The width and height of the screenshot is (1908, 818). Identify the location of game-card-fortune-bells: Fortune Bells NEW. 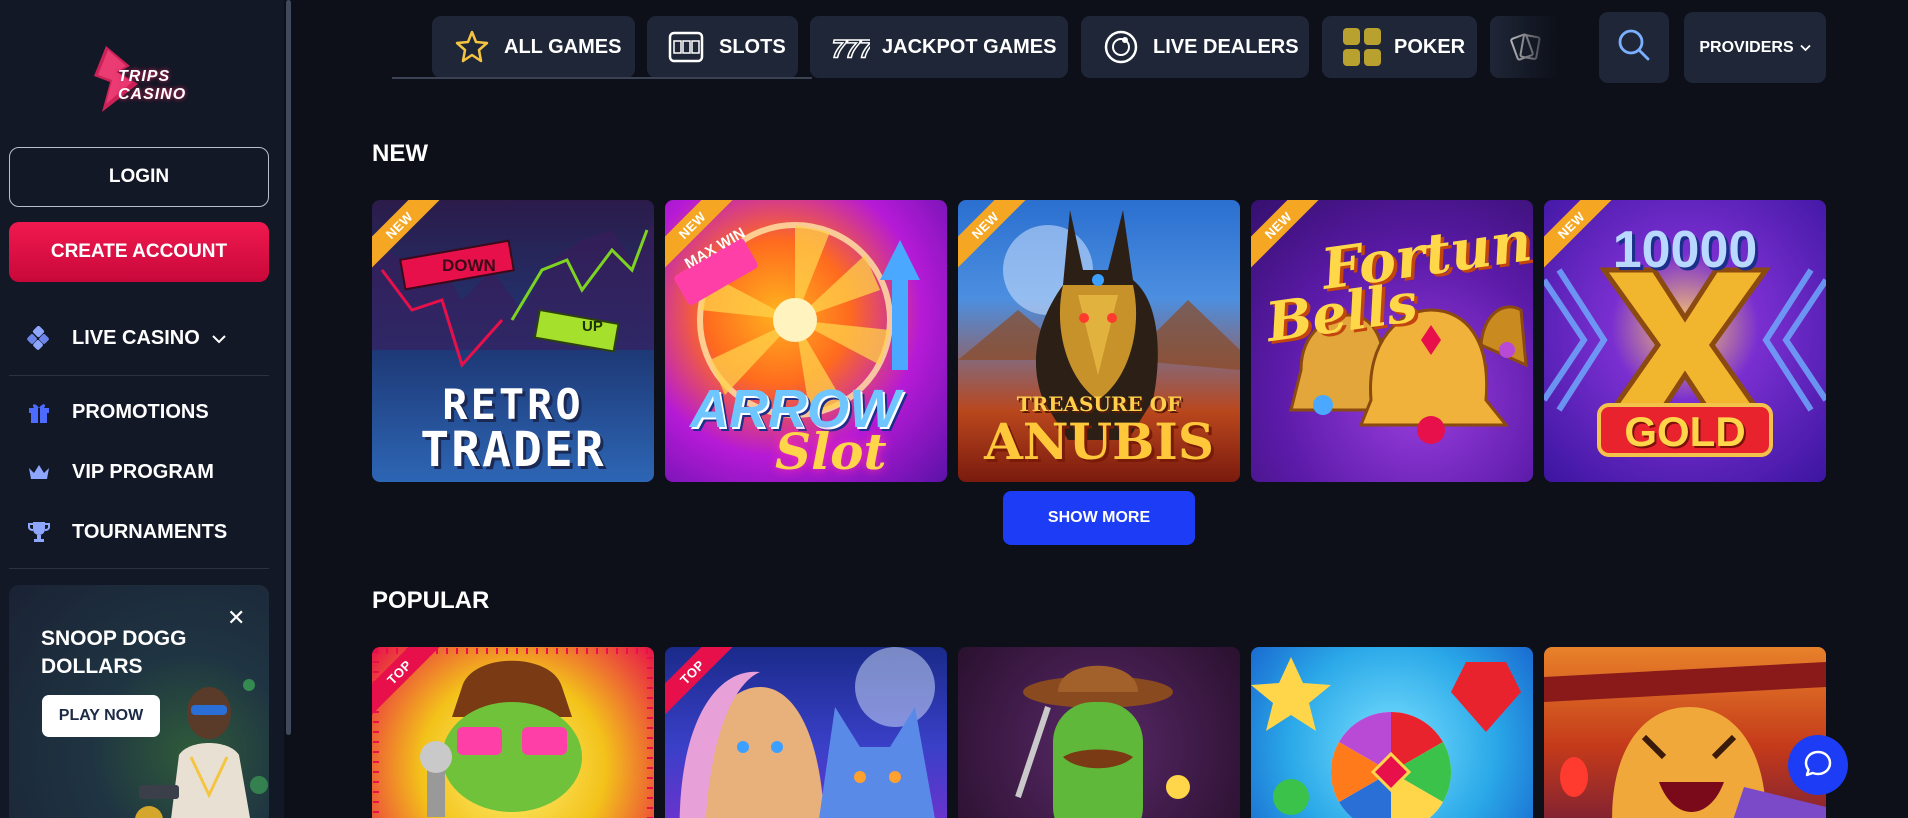
(1392, 341).